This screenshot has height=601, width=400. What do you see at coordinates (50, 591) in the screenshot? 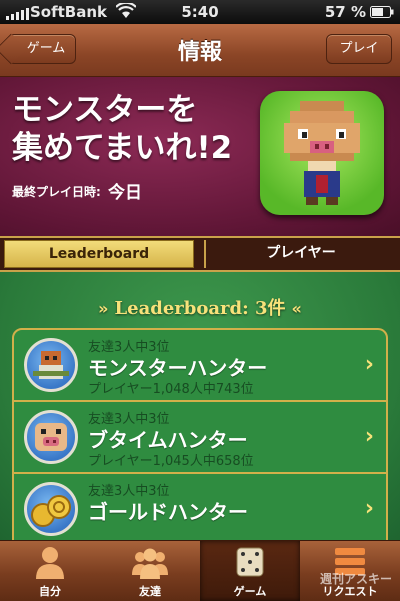
I see `tab-label: 自分` at bounding box center [50, 591].